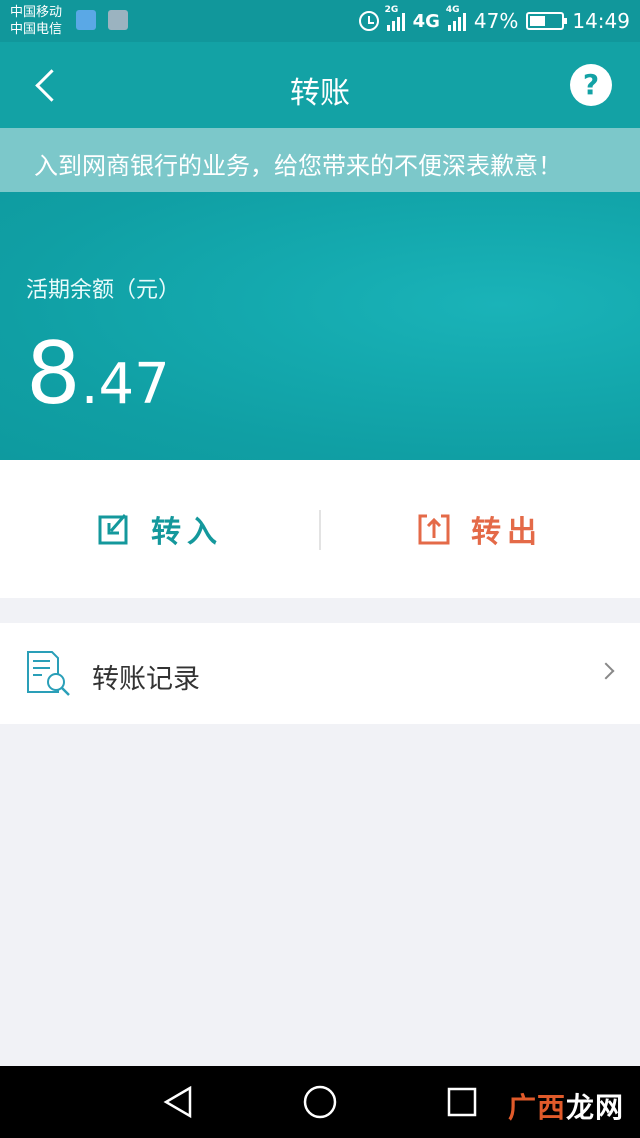 This screenshot has height=1138, width=640. I want to click on chevron-right-icon, so click(606, 671).